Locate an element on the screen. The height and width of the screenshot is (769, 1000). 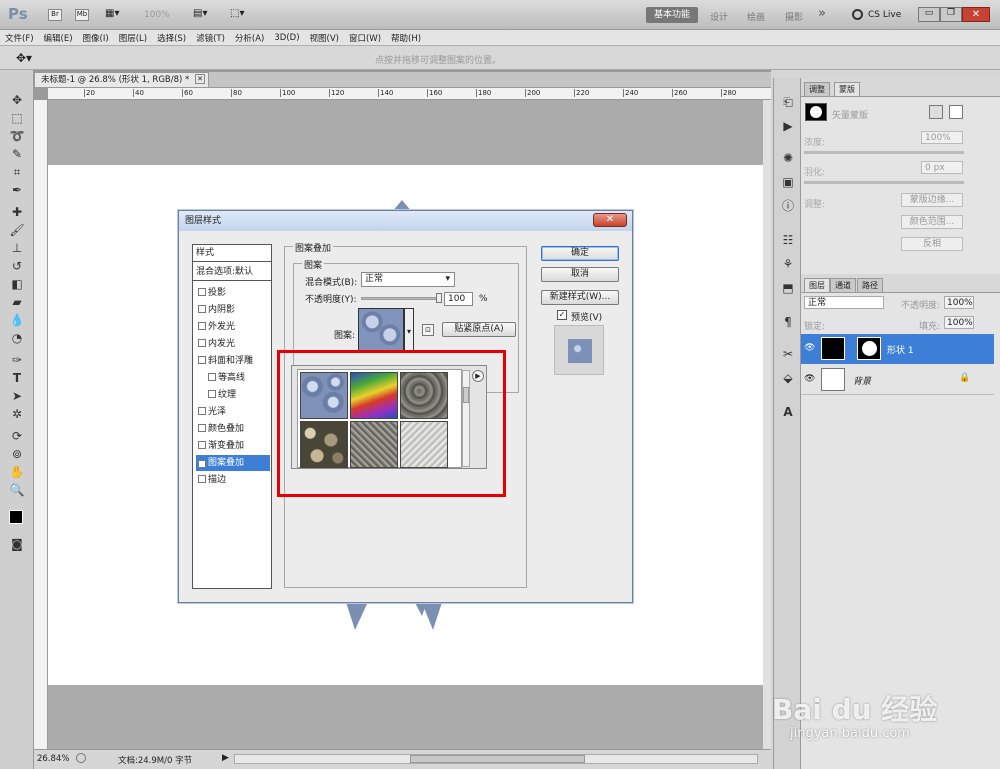
screen-mode-icon: ⬚▾ is located at coordinates (237, 13).